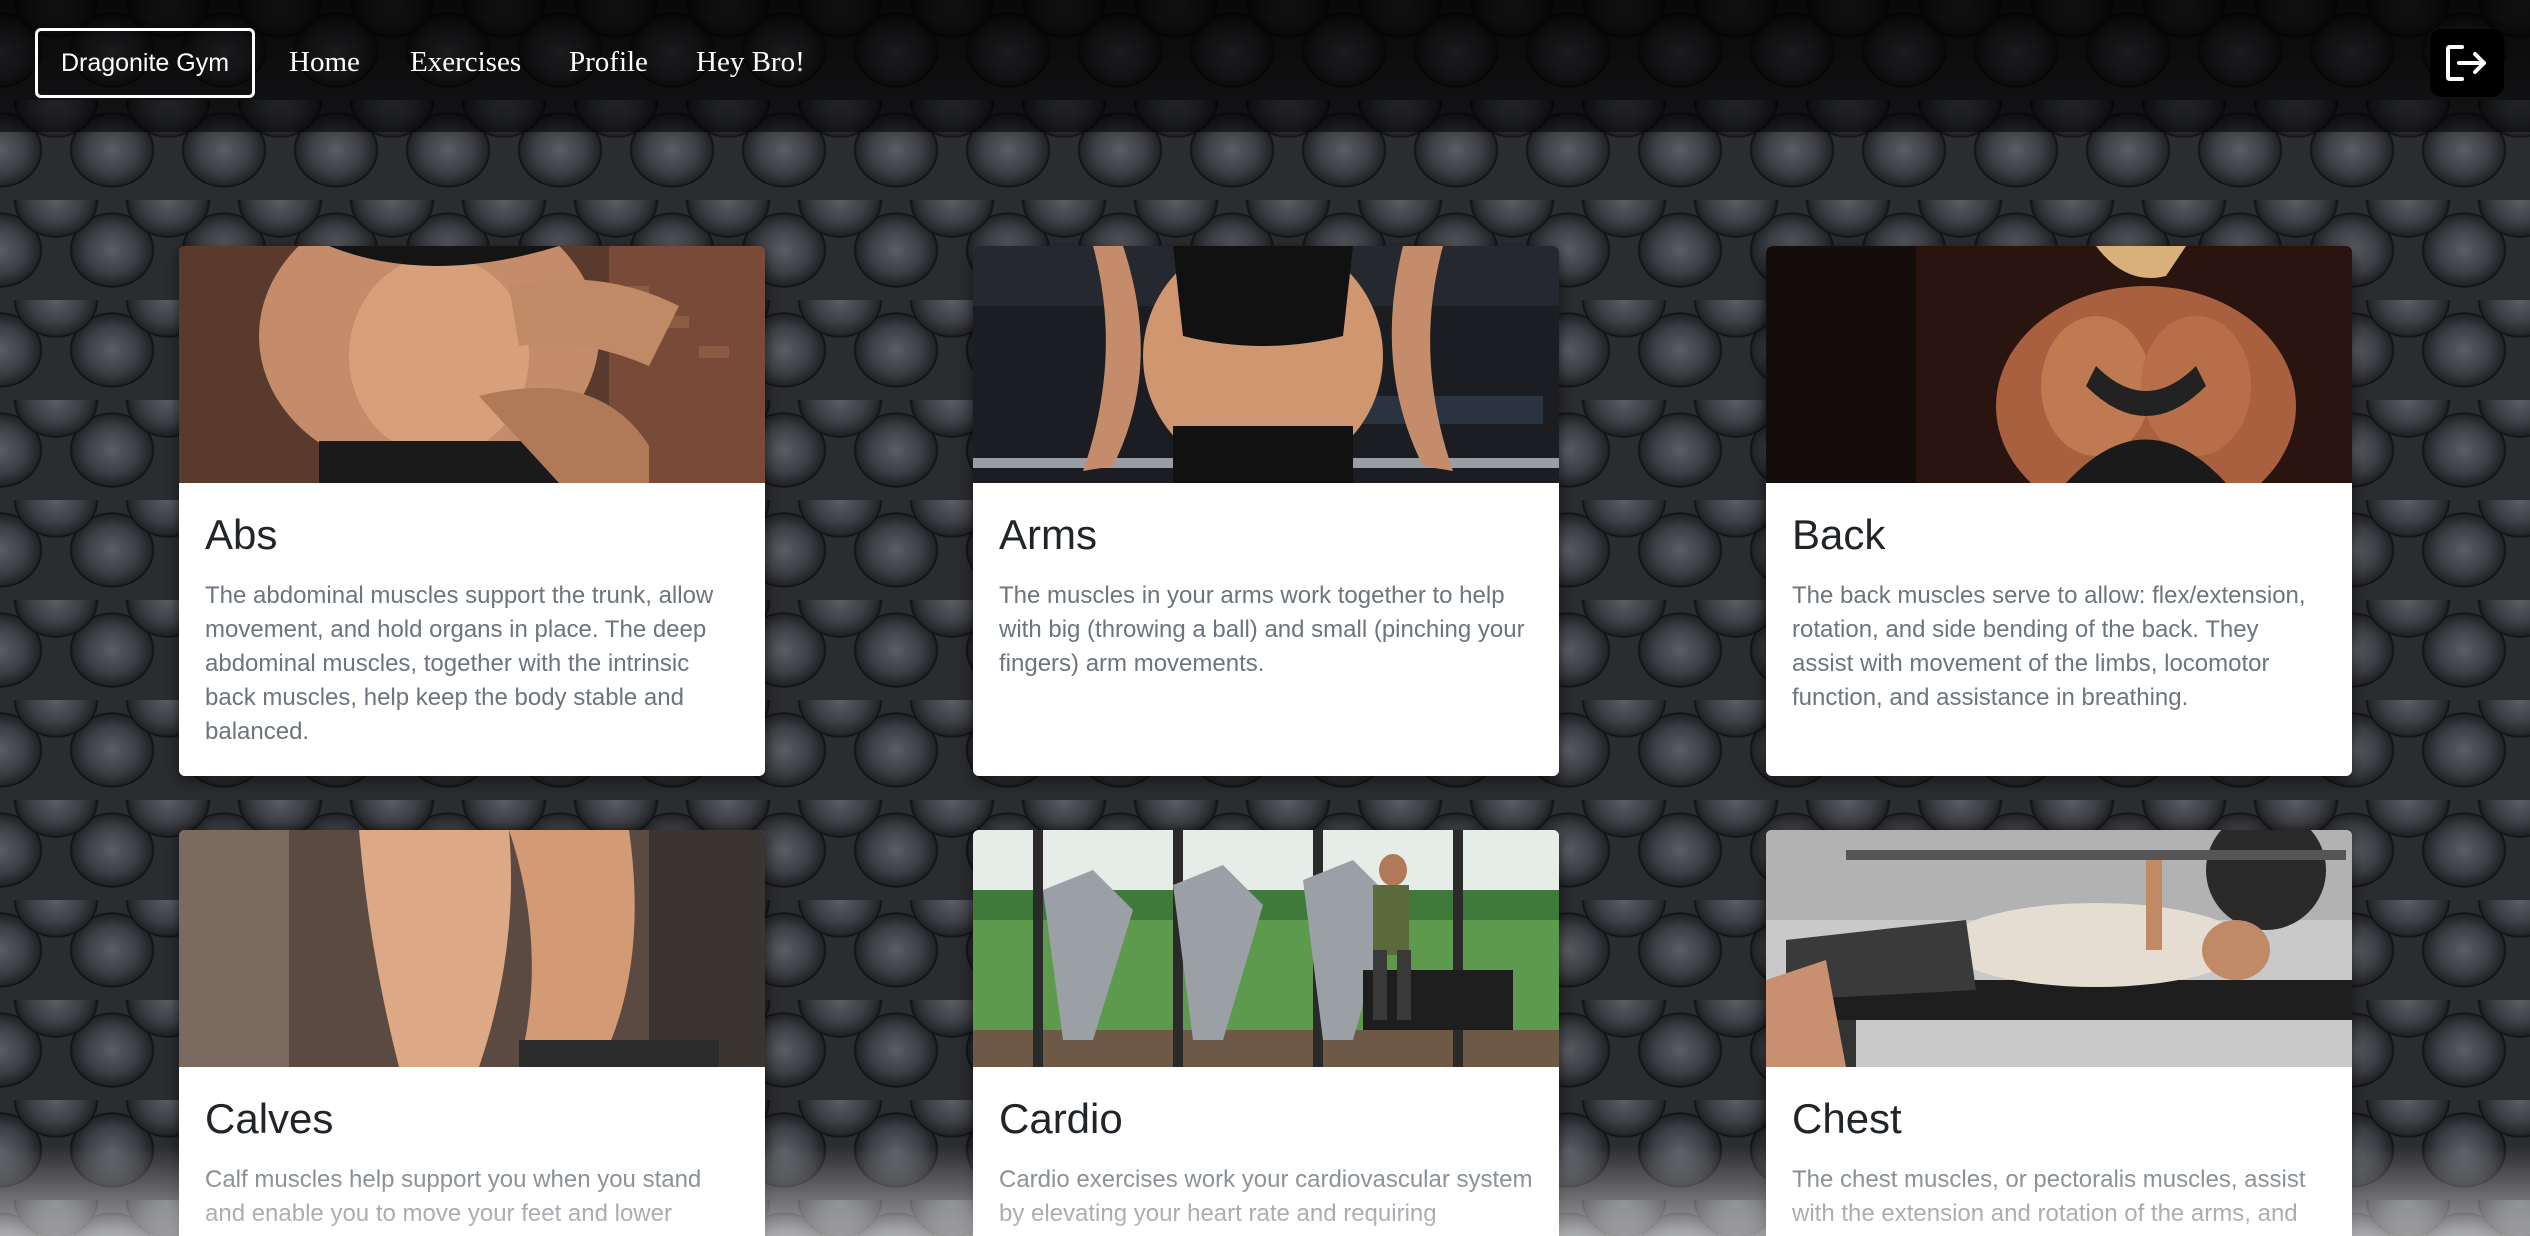  What do you see at coordinates (241, 534) in the screenshot?
I see `card-title: Abs` at bounding box center [241, 534].